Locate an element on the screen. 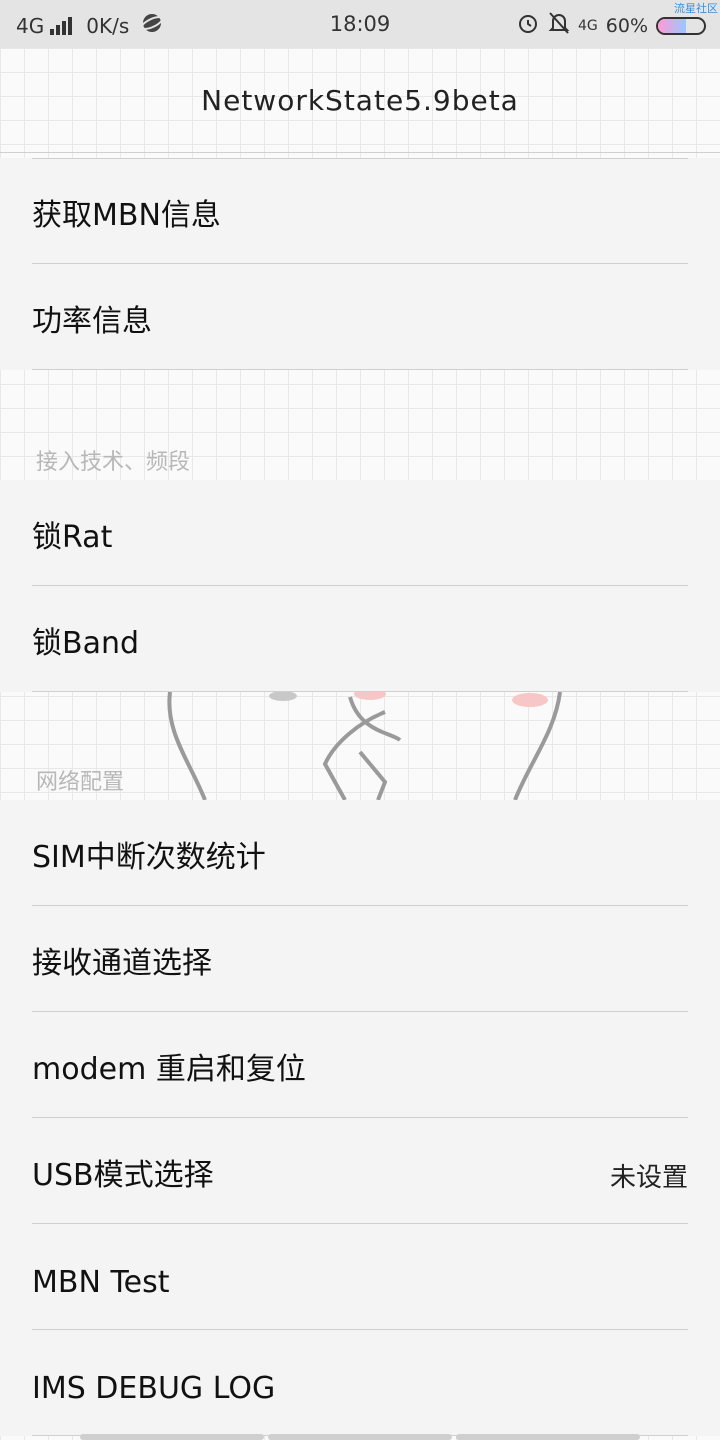  access-section: 锁Rat 锁Band is located at coordinates (360, 586).